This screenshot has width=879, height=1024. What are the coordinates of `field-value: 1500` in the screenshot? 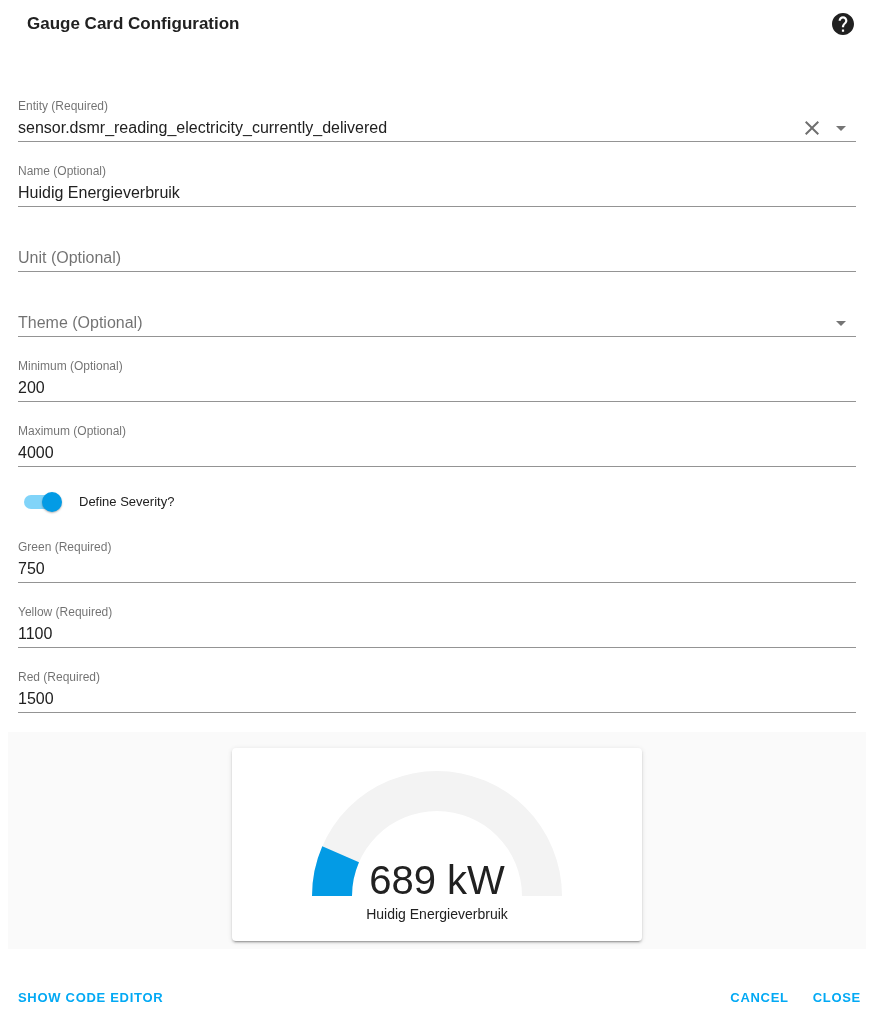 It's located at (36, 699).